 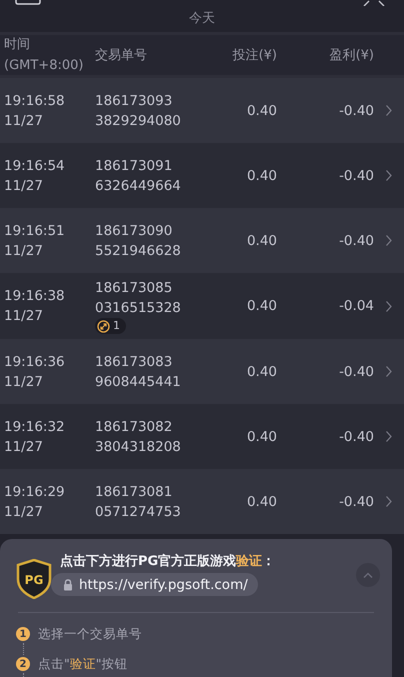 What do you see at coordinates (138, 251) in the screenshot?
I see `order-number: 5521946628` at bounding box center [138, 251].